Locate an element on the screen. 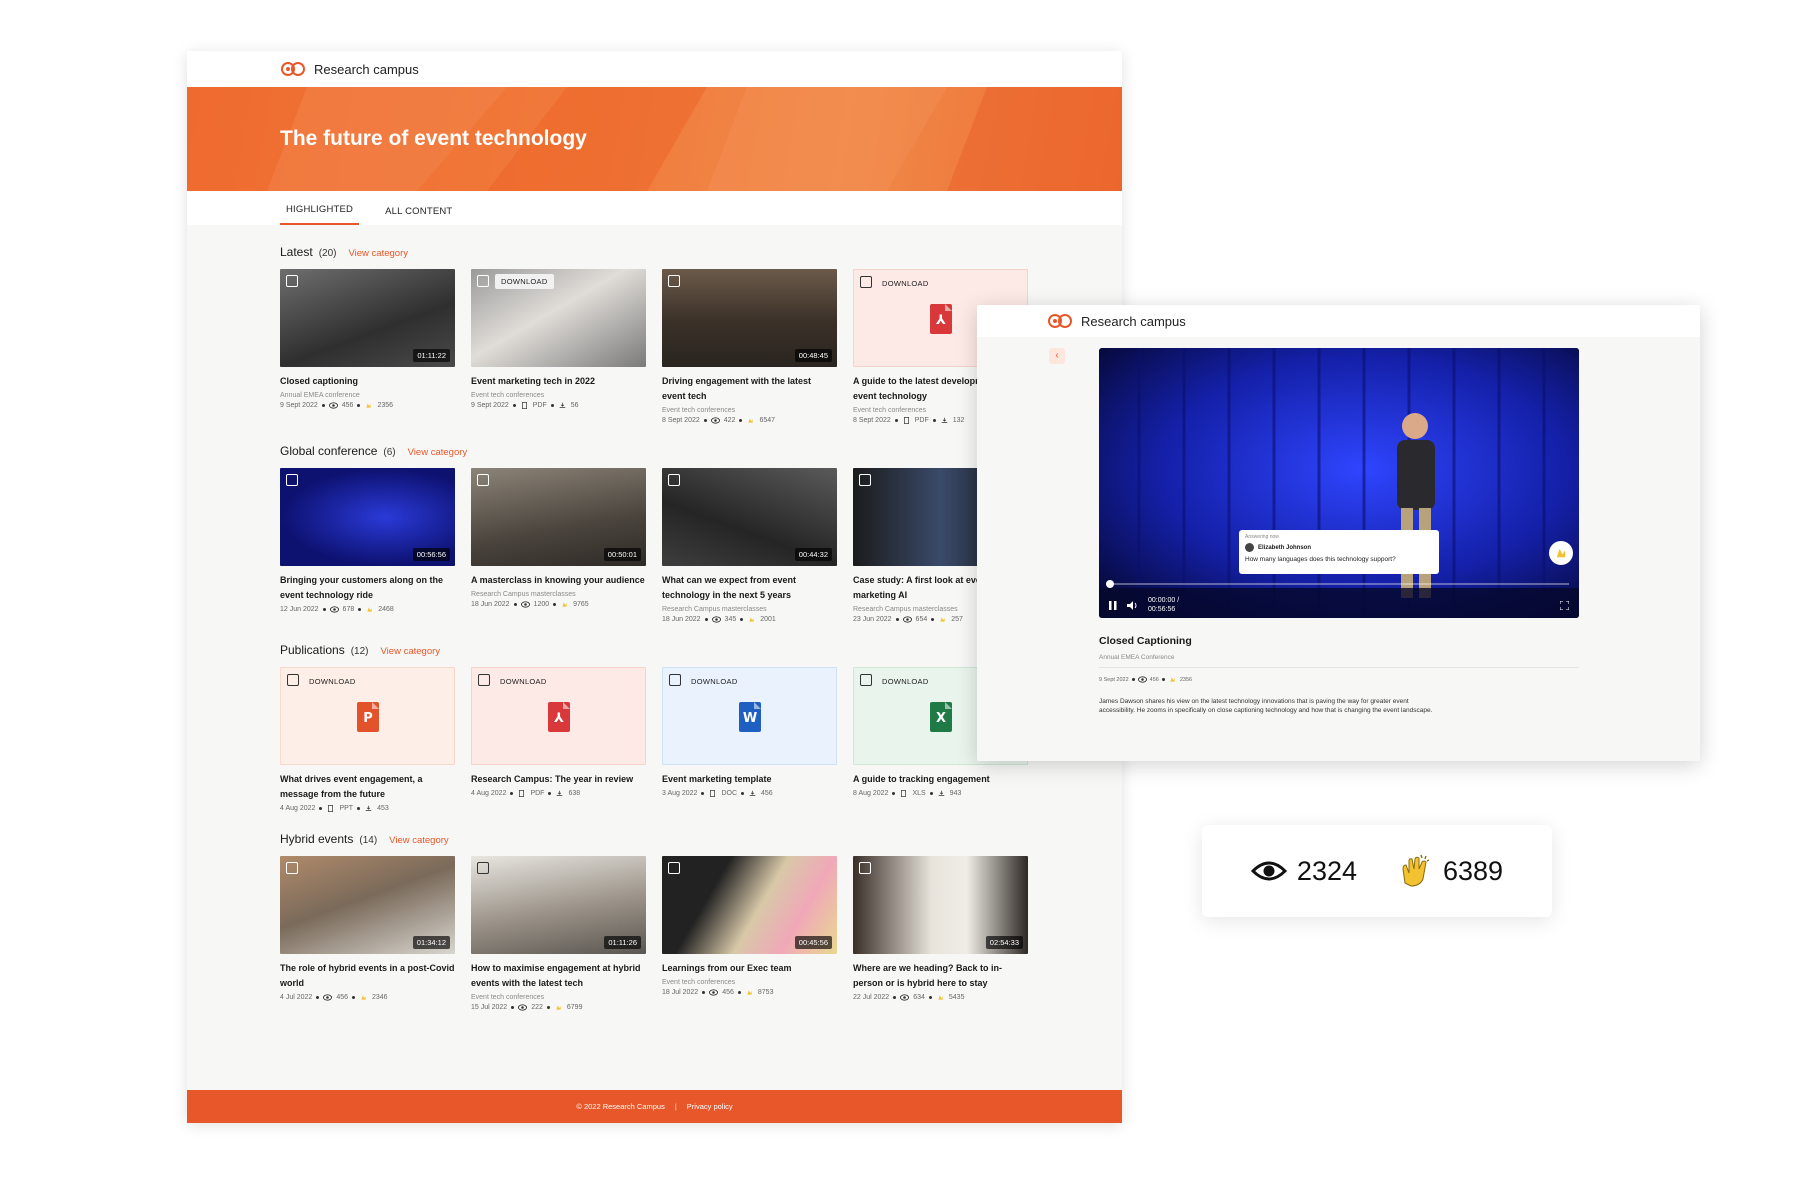  card-title: Learnings from our Exec team is located at coordinates (749, 968).